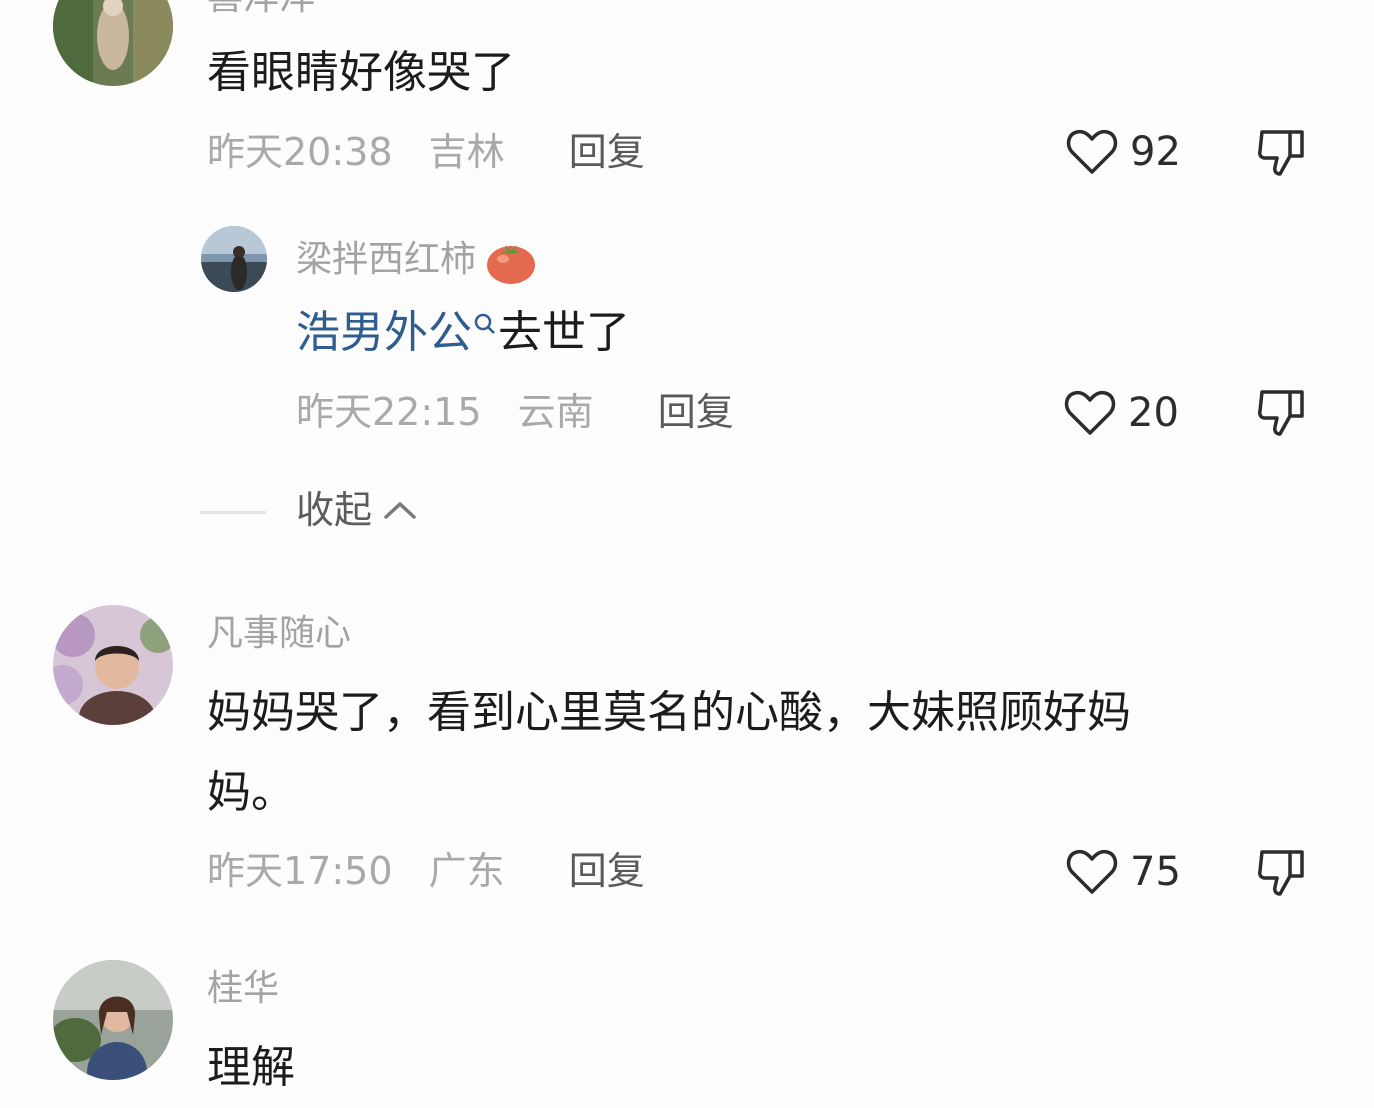 The width and height of the screenshot is (1374, 1108). Describe the element at coordinates (466, 152) in the screenshot. I see `comment-location: 吉林` at that location.